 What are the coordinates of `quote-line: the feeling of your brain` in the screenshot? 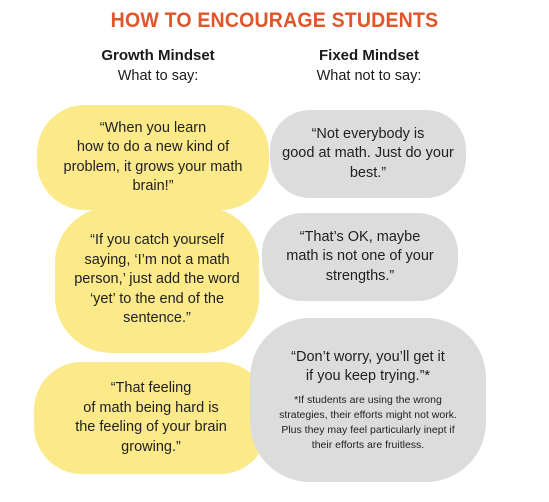 It's located at (151, 427).